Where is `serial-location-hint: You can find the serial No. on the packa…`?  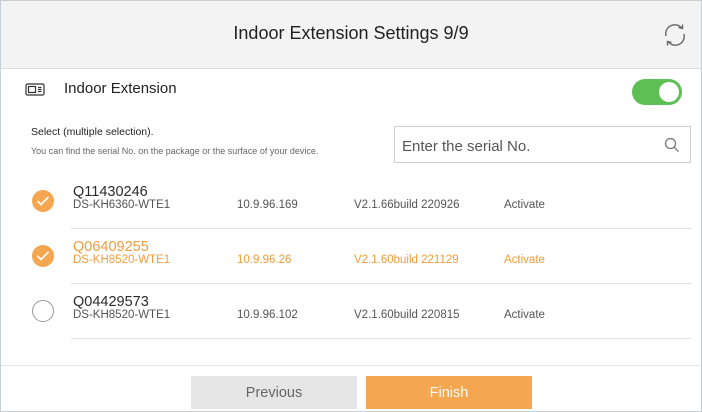 serial-location-hint: You can find the serial No. on the packa… is located at coordinates (175, 151).